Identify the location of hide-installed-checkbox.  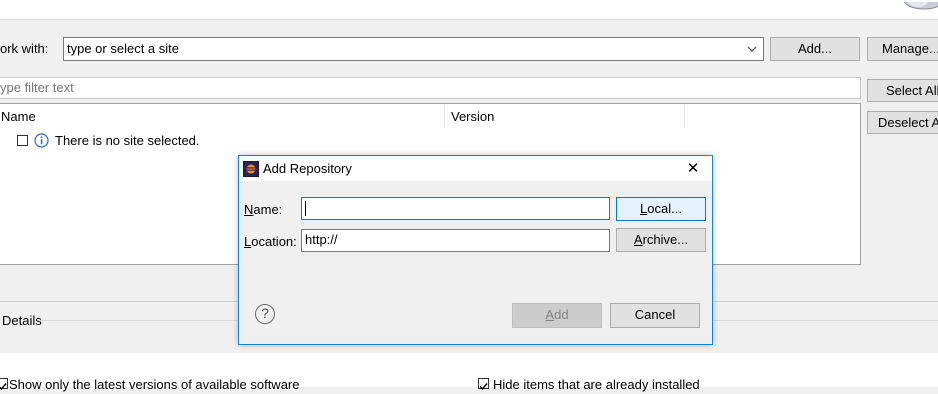
(483, 384).